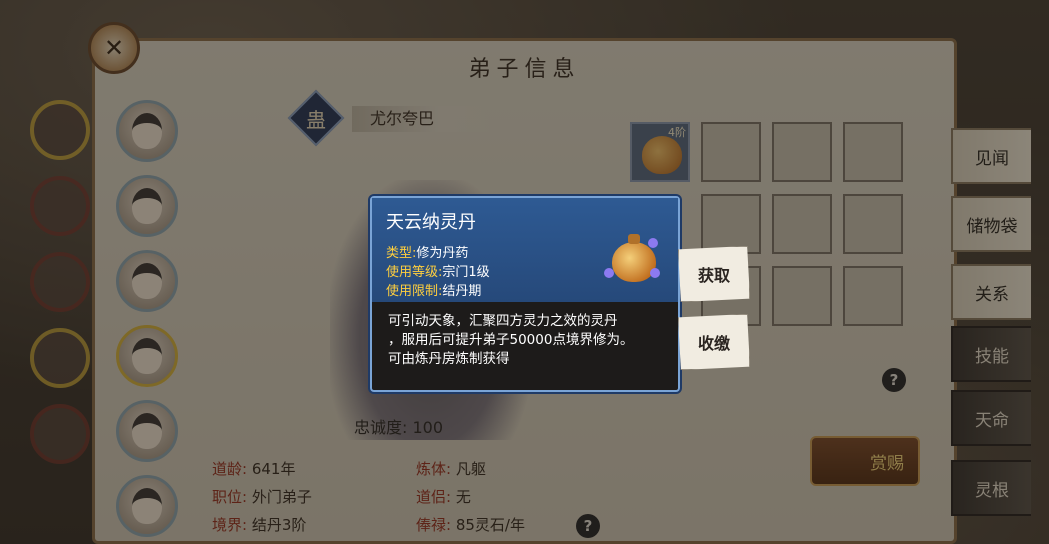  I want to click on row-label: 使用限制:, so click(414, 291).